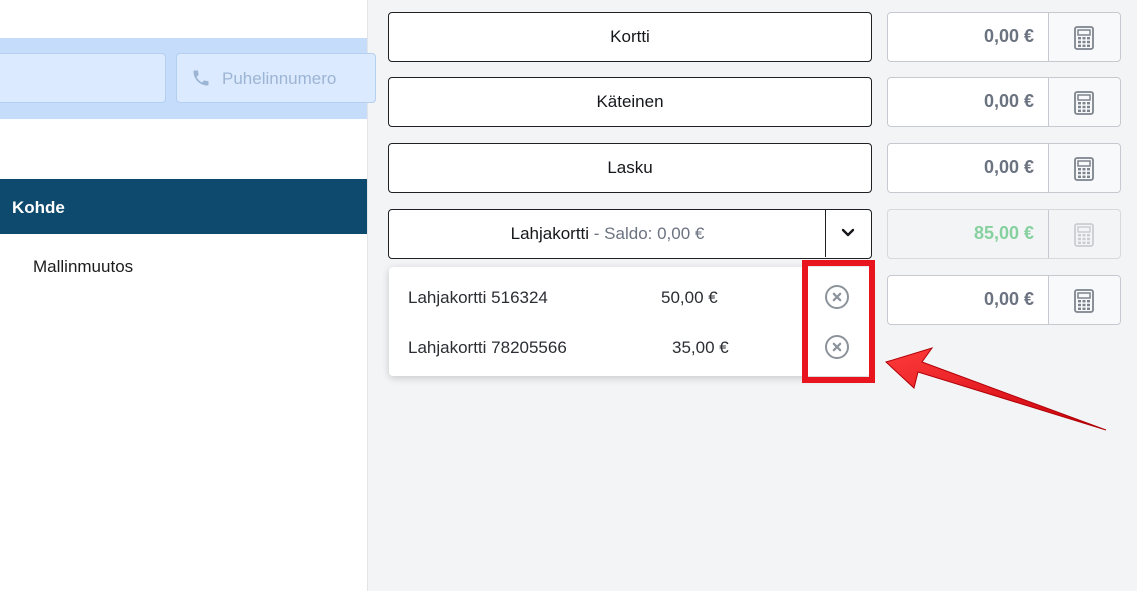  I want to click on chevron-down-icon, so click(848, 232).